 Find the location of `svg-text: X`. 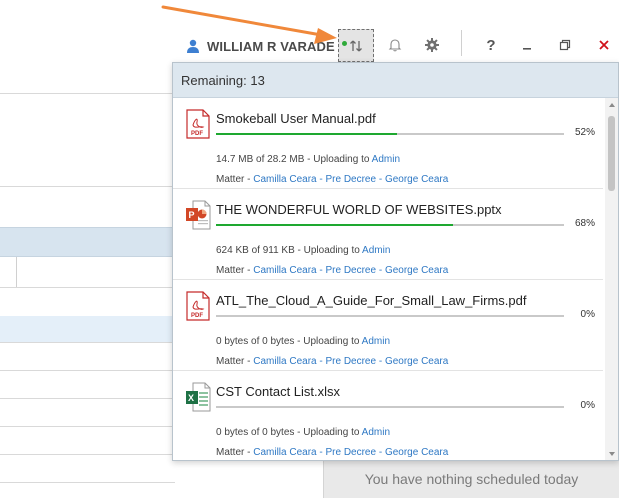

svg-text: X is located at coordinates (191, 398).